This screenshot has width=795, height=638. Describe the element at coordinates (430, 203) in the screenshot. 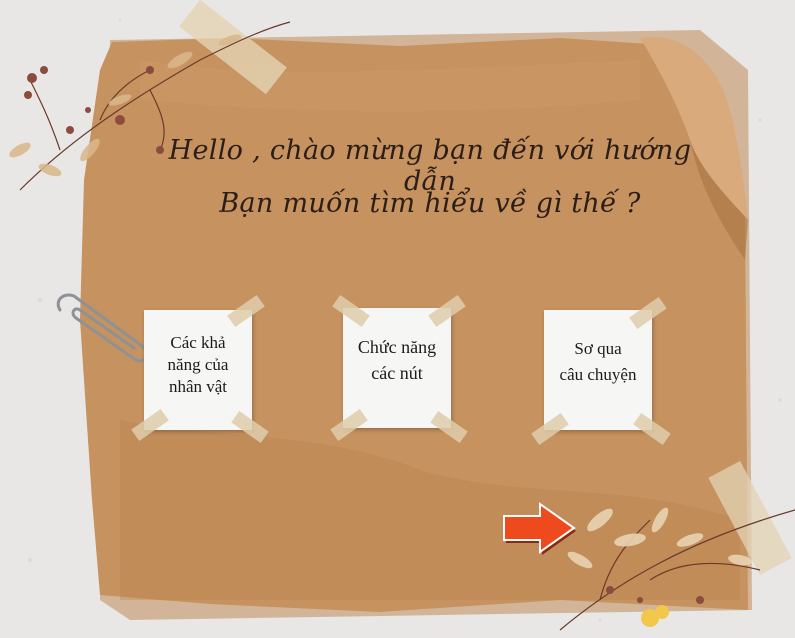

I see `greeting-question: Bạn muốn tìm hiểu về gì thế ?` at that location.